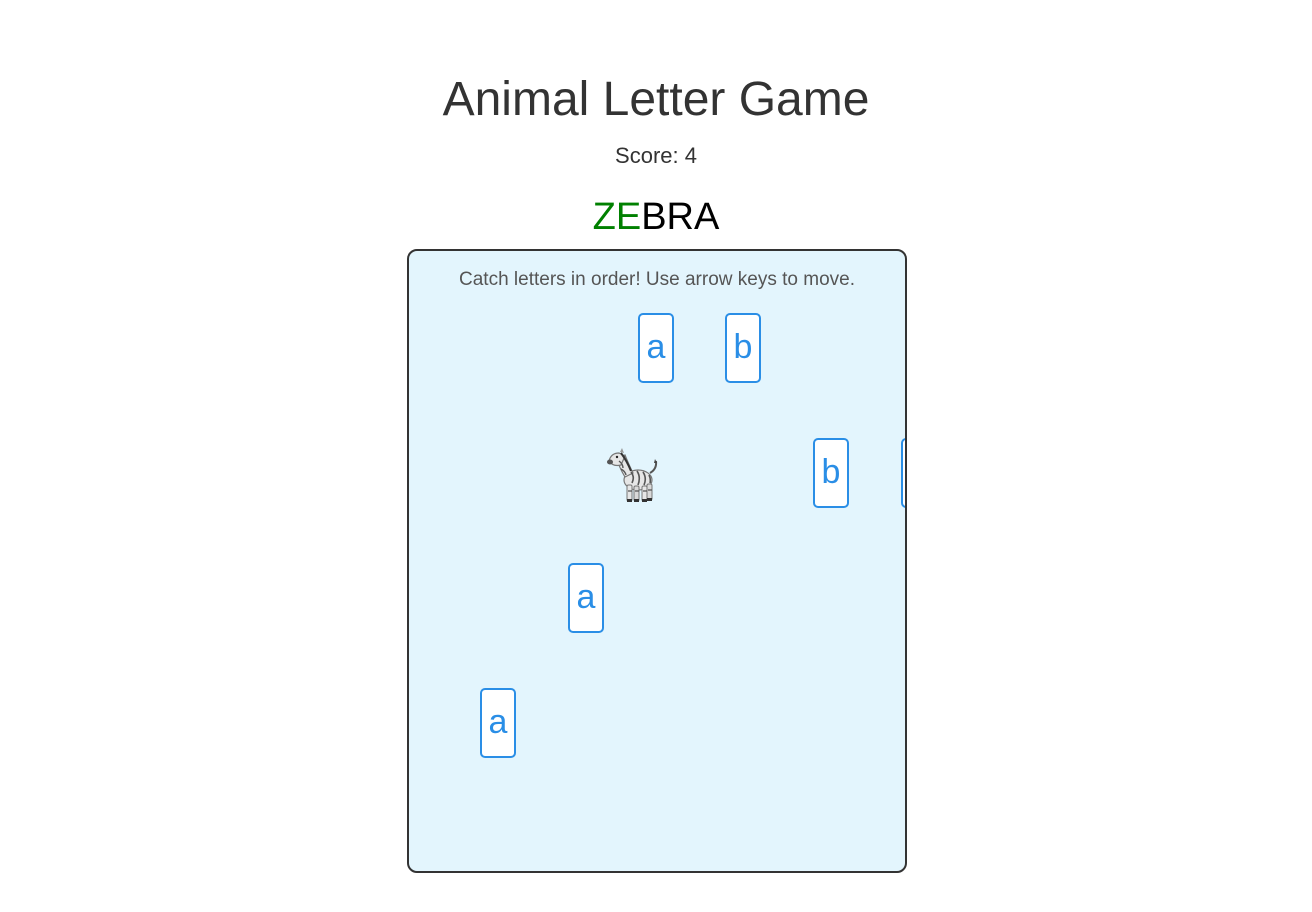 The height and width of the screenshot is (912, 1312). Describe the element at coordinates (680, 217) in the screenshot. I see `remaining-letters: BRA` at that location.